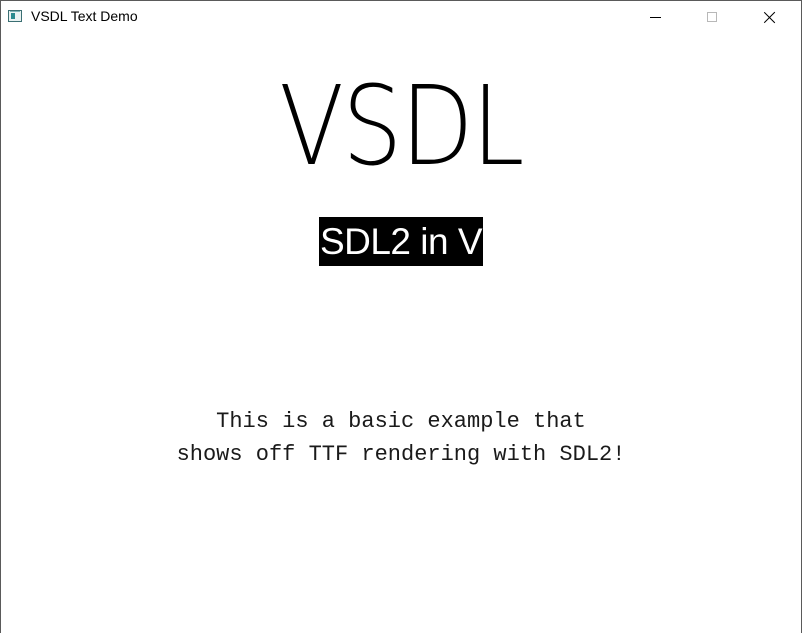 This screenshot has width=802, height=633. I want to click on close-icon, so click(770, 17).